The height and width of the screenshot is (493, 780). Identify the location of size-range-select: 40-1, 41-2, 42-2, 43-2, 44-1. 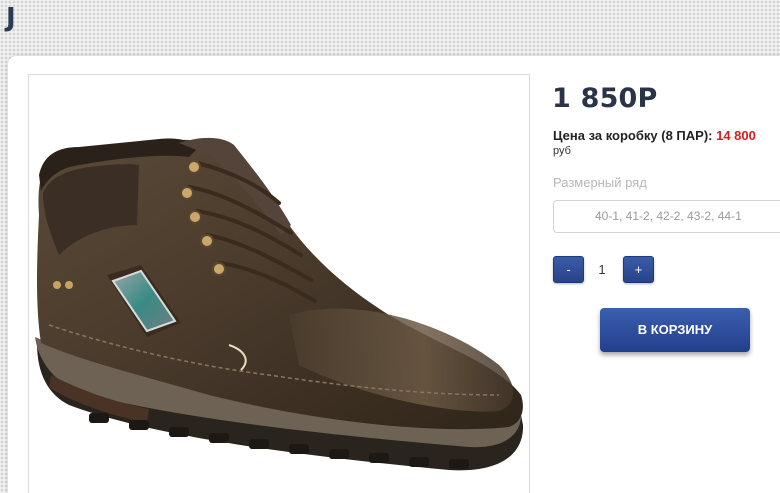
(666, 216).